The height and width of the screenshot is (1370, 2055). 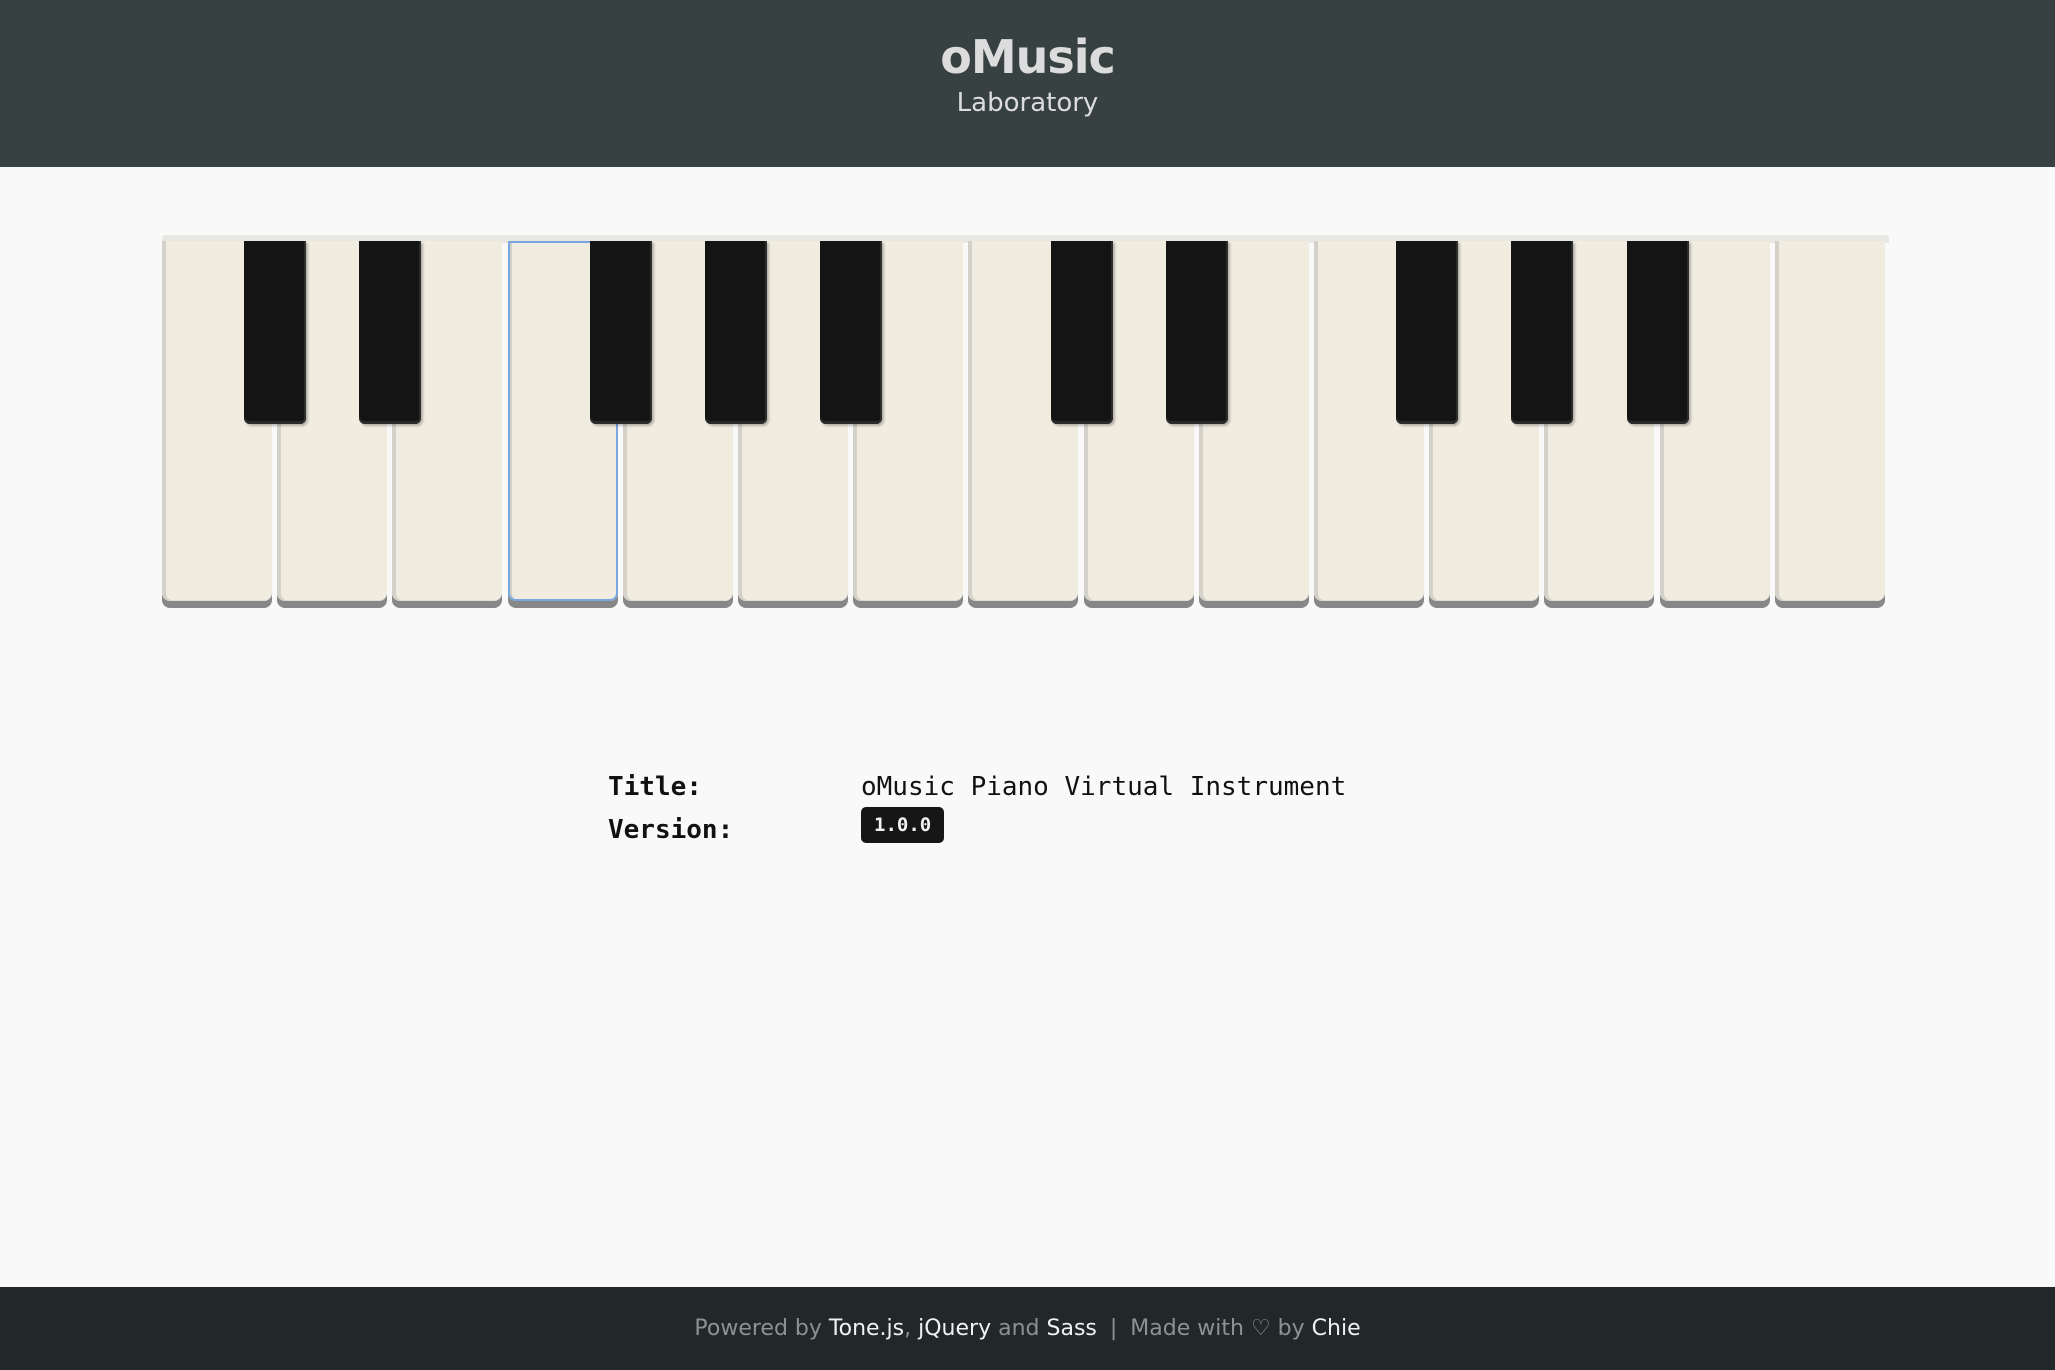 I want to click on version-label: Version:, so click(x=671, y=830).